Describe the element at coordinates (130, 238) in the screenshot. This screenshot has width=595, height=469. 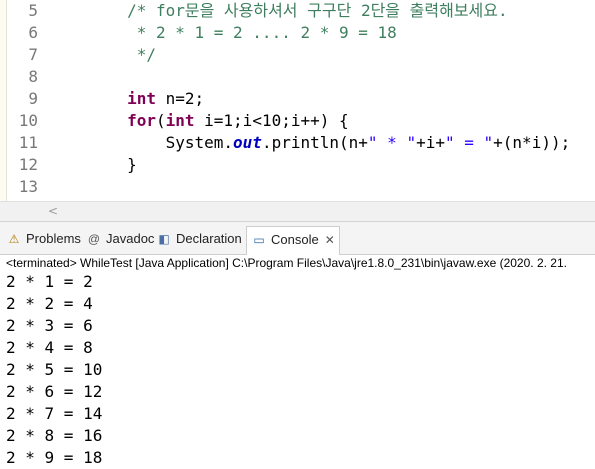
I see `tab-javadoc-label: Javadoc` at that location.